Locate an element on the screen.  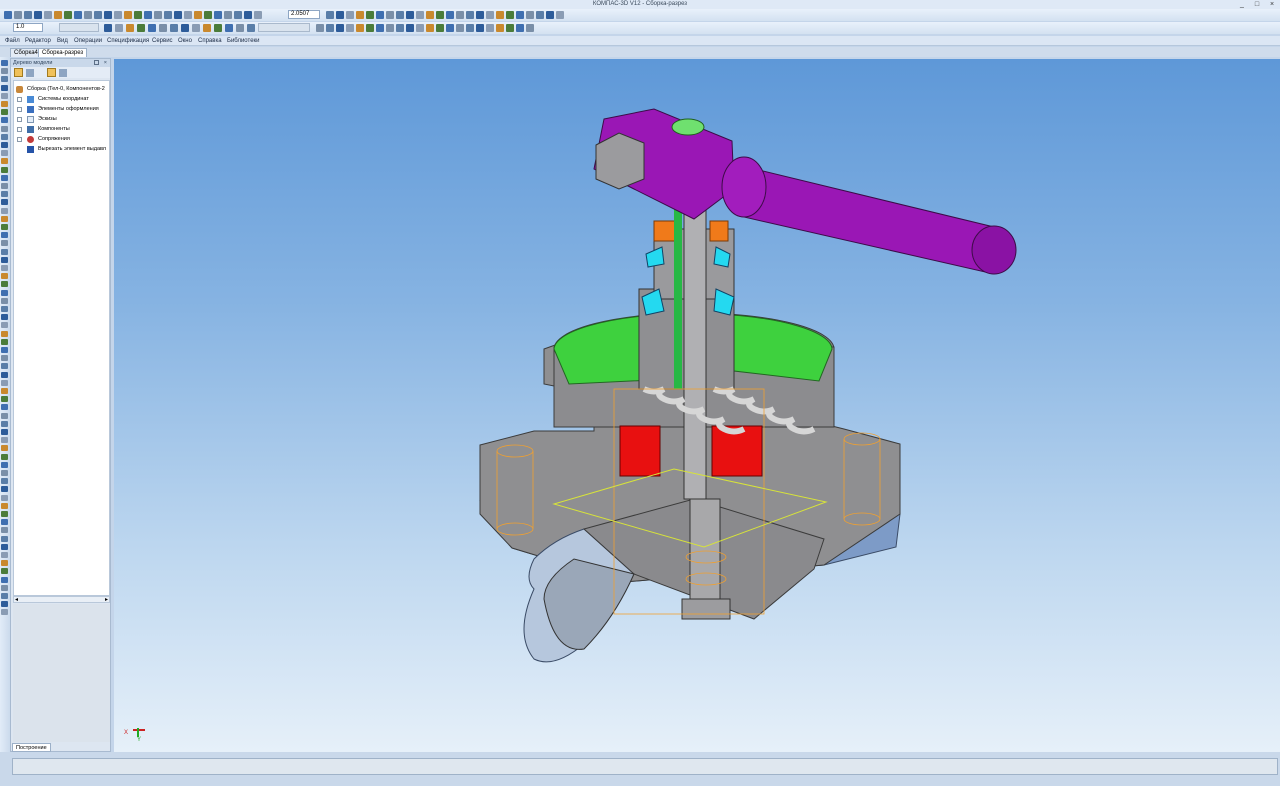
tree-item-coordinates: Системы координат is located at coordinates (63, 99).